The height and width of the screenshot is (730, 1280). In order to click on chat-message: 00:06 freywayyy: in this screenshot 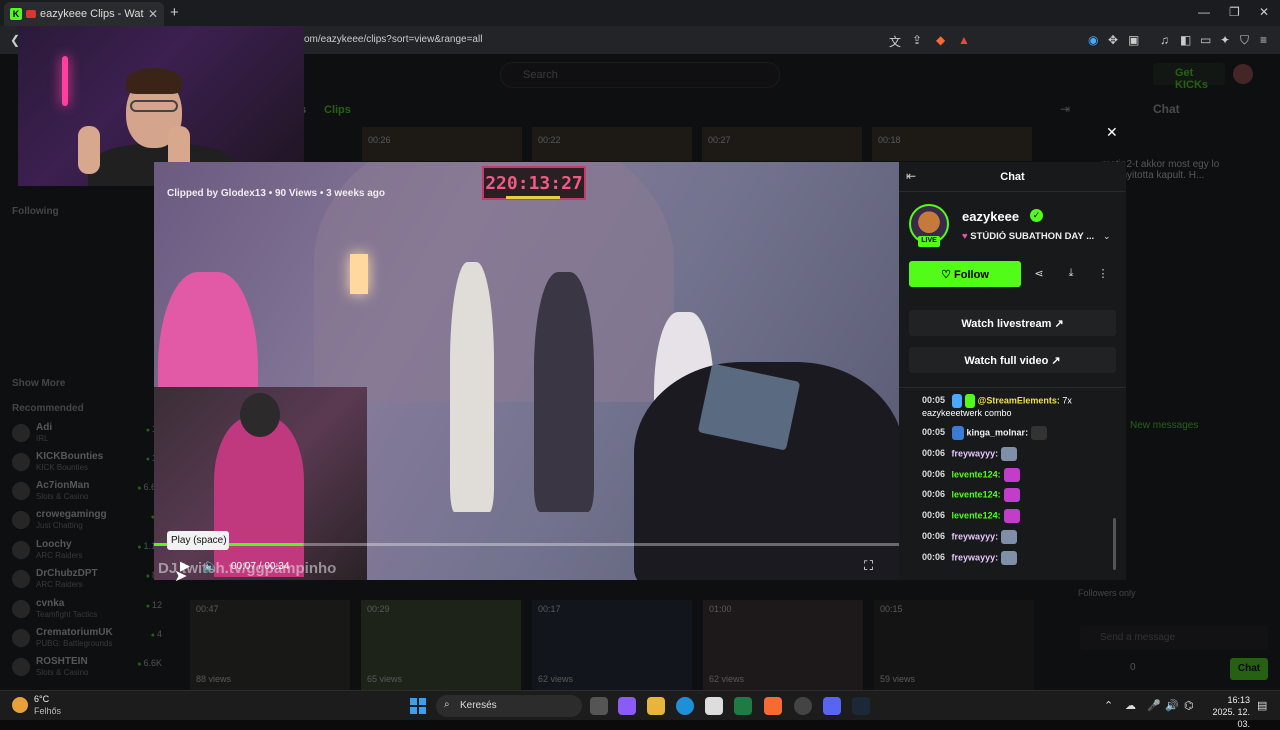, I will do `click(970, 454)`.